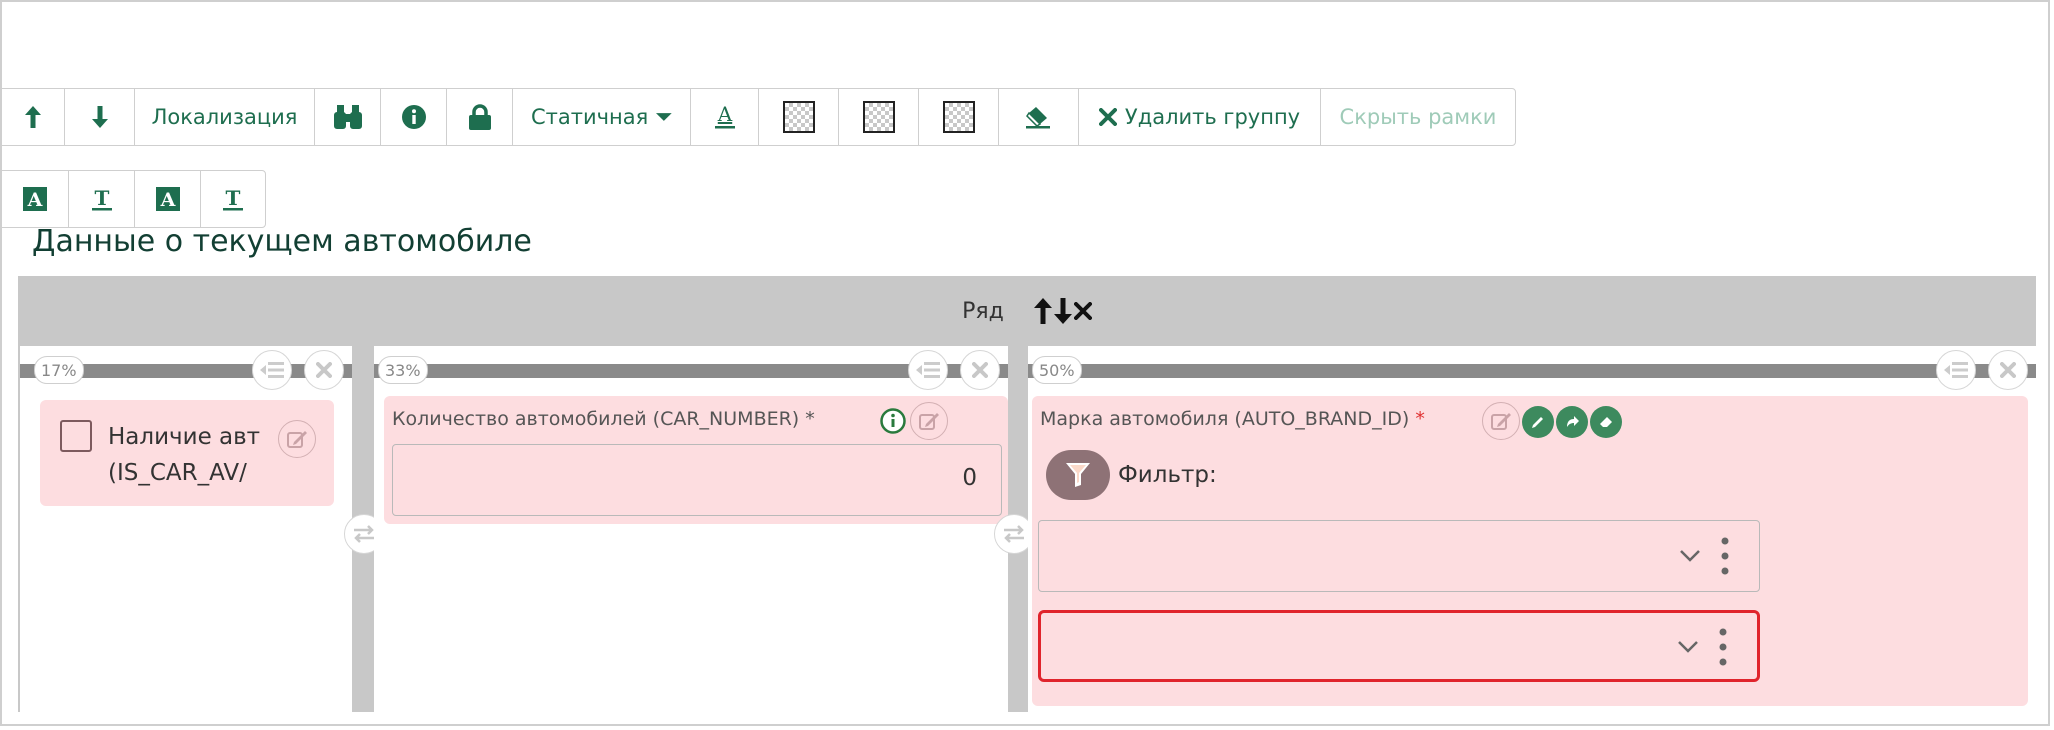 This screenshot has height=730, width=2054. Describe the element at coordinates (1232, 419) in the screenshot. I see `brand-field-label: Марка автомобиля (AUTO_BRAND_ID) *` at that location.